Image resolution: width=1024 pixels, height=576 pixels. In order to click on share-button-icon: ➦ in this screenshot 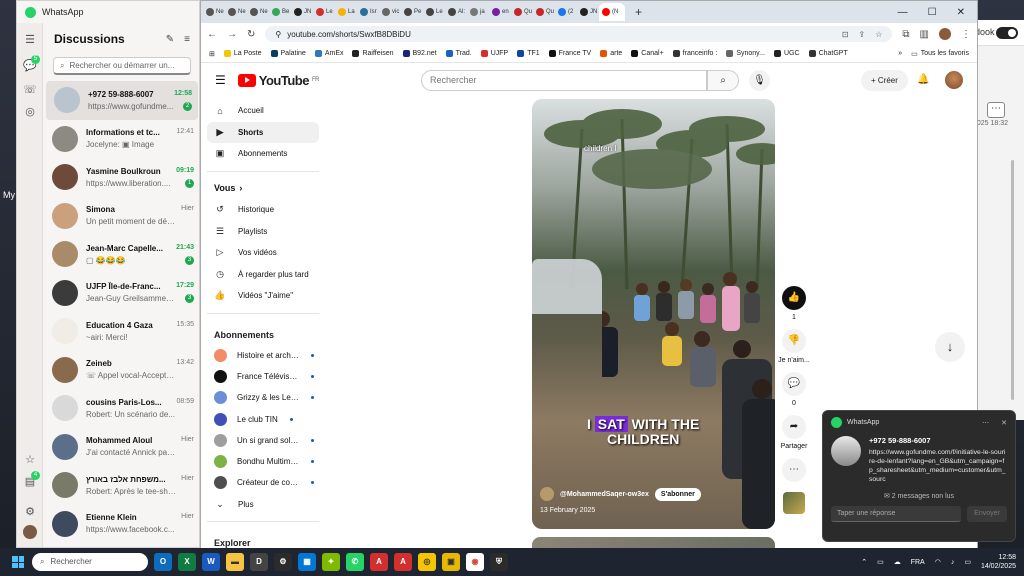, I will do `click(794, 427)`.